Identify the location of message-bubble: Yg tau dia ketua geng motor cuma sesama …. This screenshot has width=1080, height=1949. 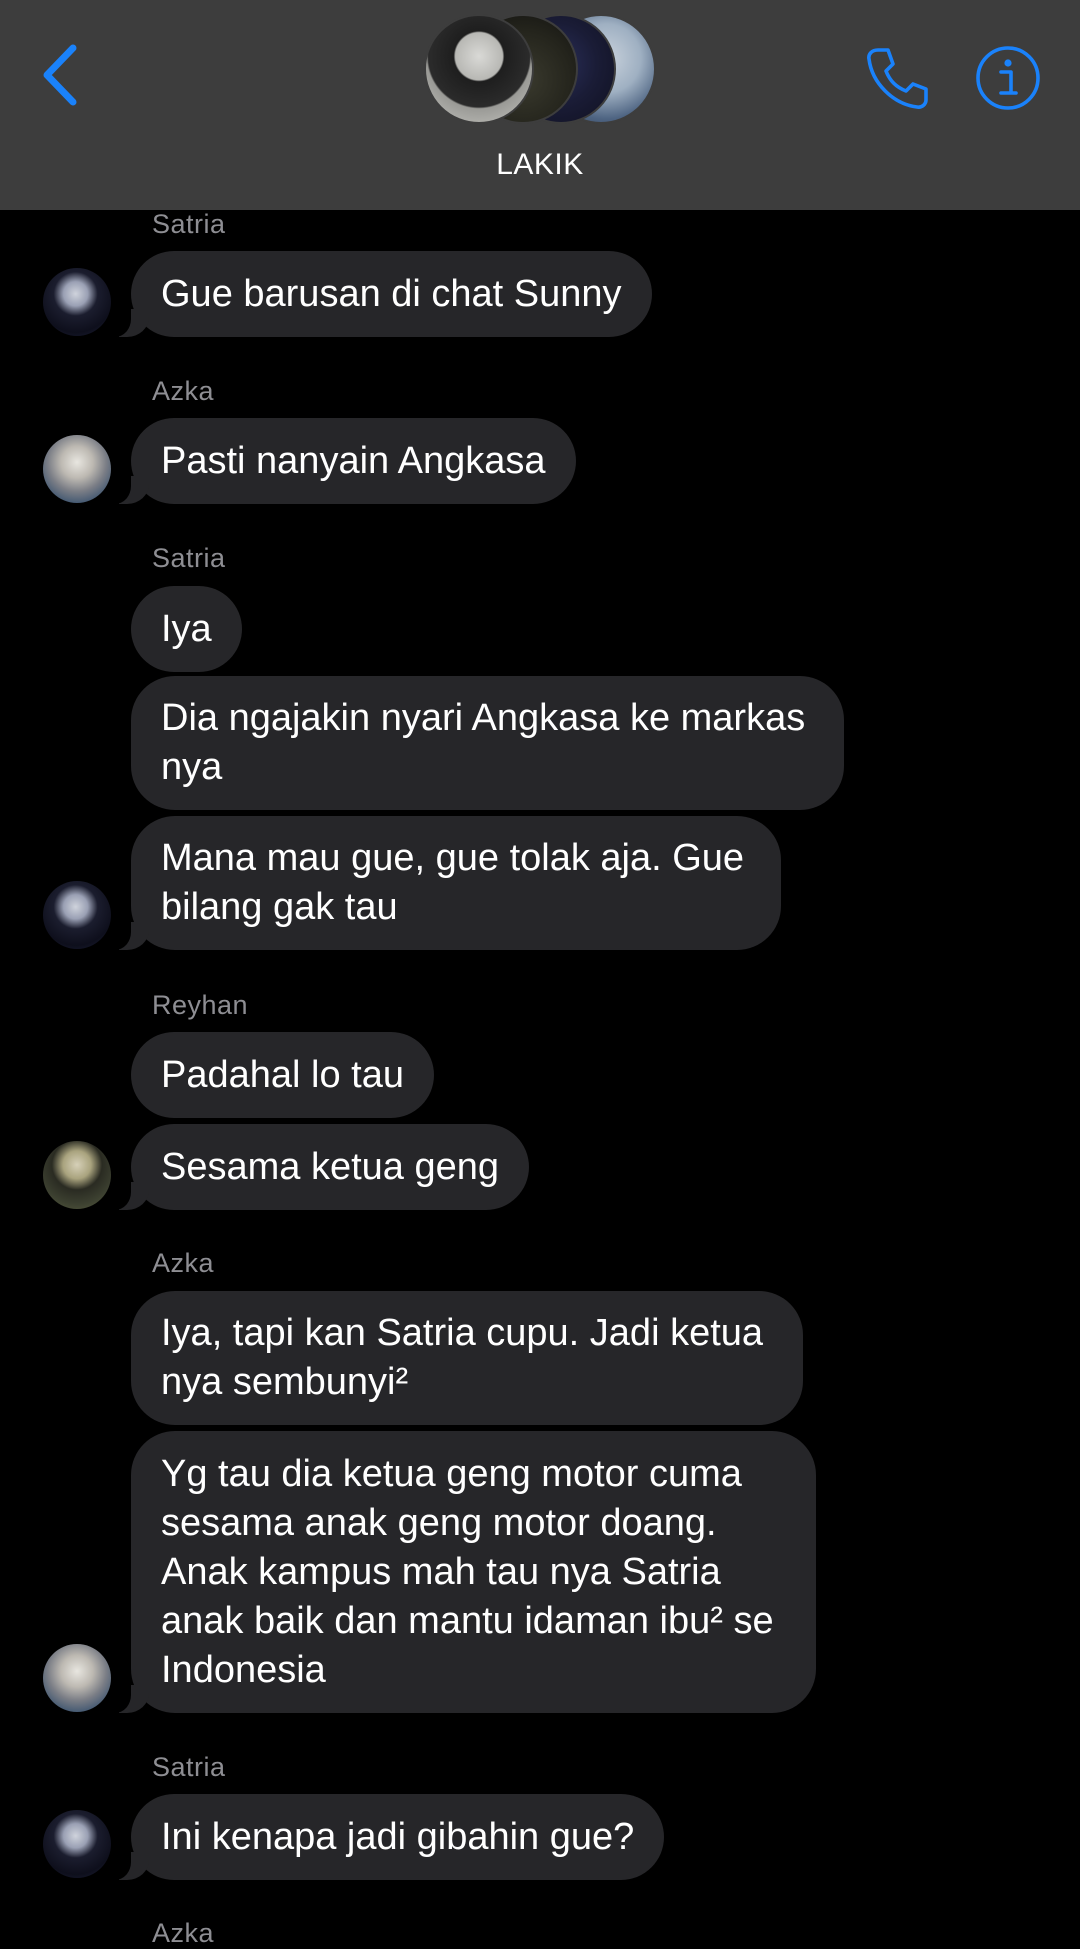
(460, 1572).